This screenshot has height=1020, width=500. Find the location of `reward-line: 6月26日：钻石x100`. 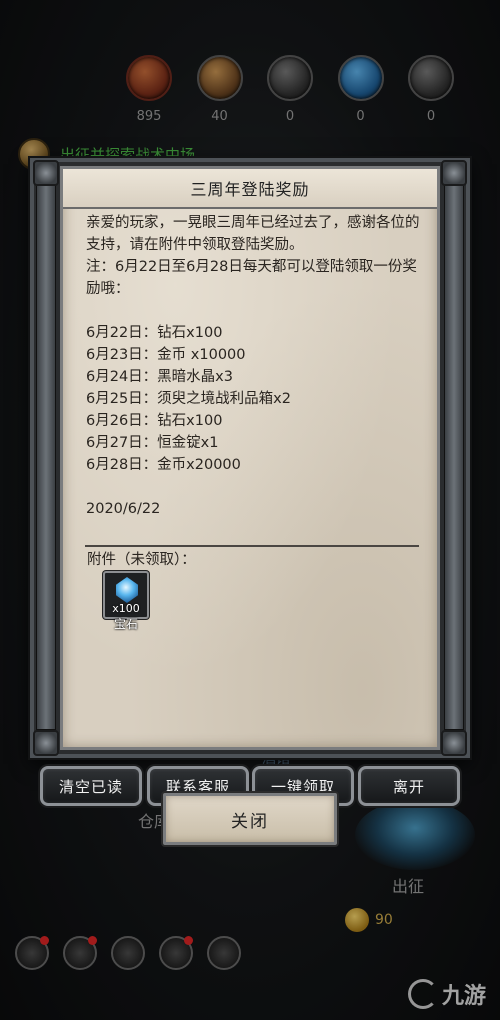

reward-line: 6月26日：钻石x100 is located at coordinates (154, 421).